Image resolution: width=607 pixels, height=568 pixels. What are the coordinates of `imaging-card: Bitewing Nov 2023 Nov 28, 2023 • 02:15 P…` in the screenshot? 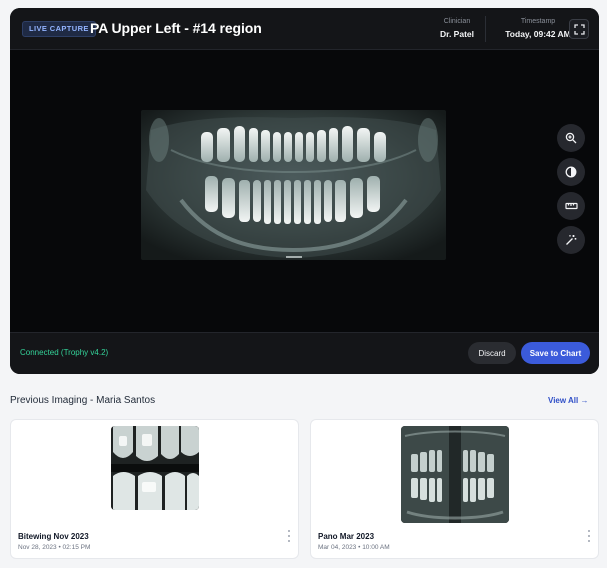 It's located at (154, 489).